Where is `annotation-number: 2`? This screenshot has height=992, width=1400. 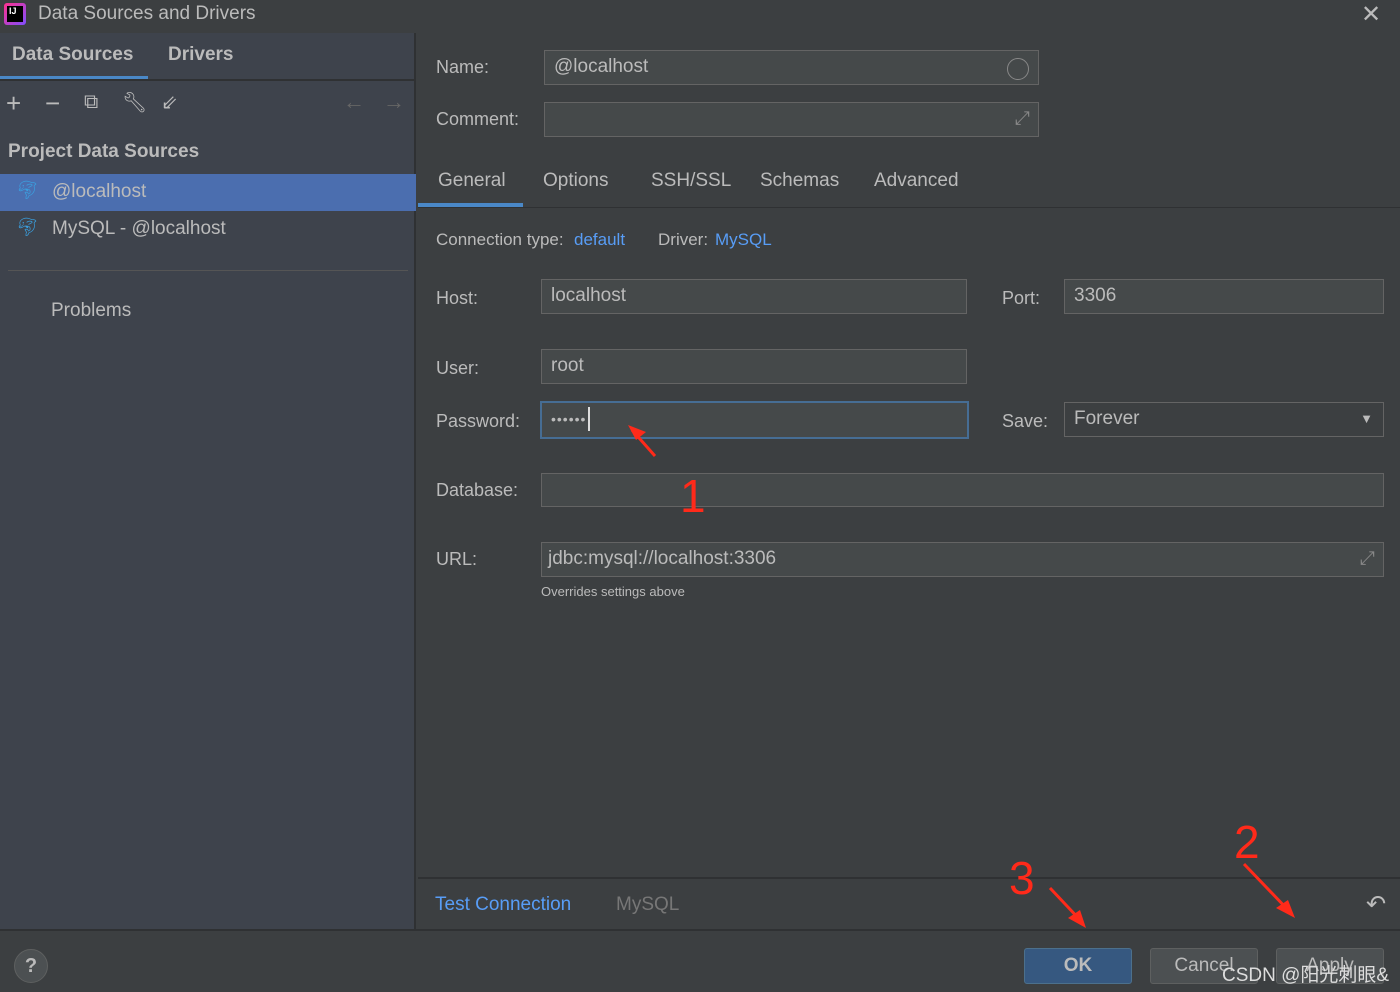
annotation-number: 2 is located at coordinates (1247, 842).